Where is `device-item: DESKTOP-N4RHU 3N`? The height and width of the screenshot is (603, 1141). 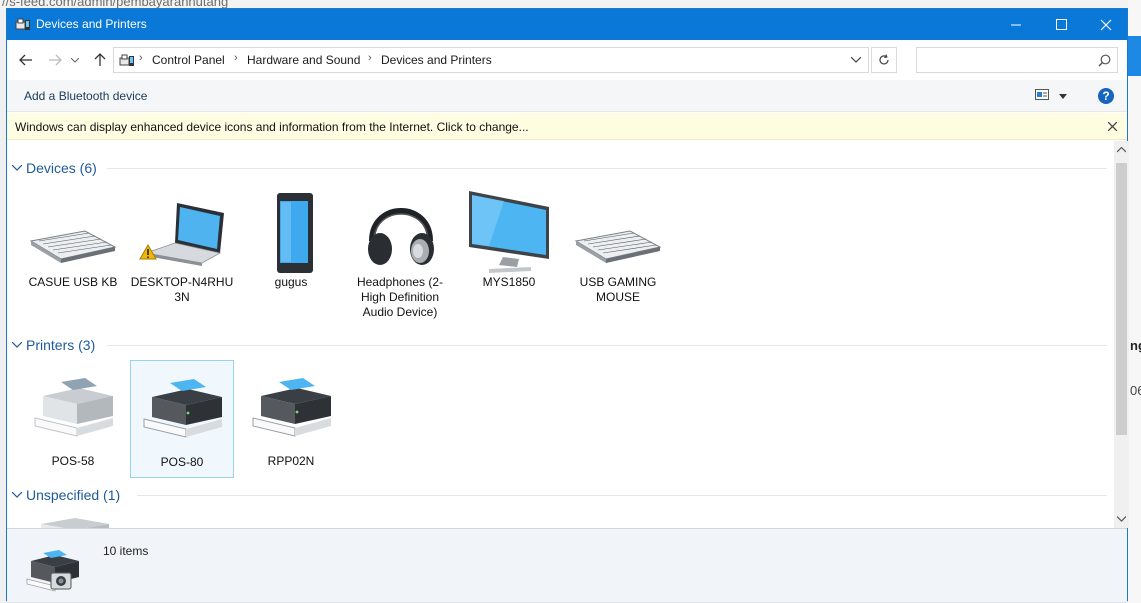 device-item: DESKTOP-N4RHU 3N is located at coordinates (182, 243).